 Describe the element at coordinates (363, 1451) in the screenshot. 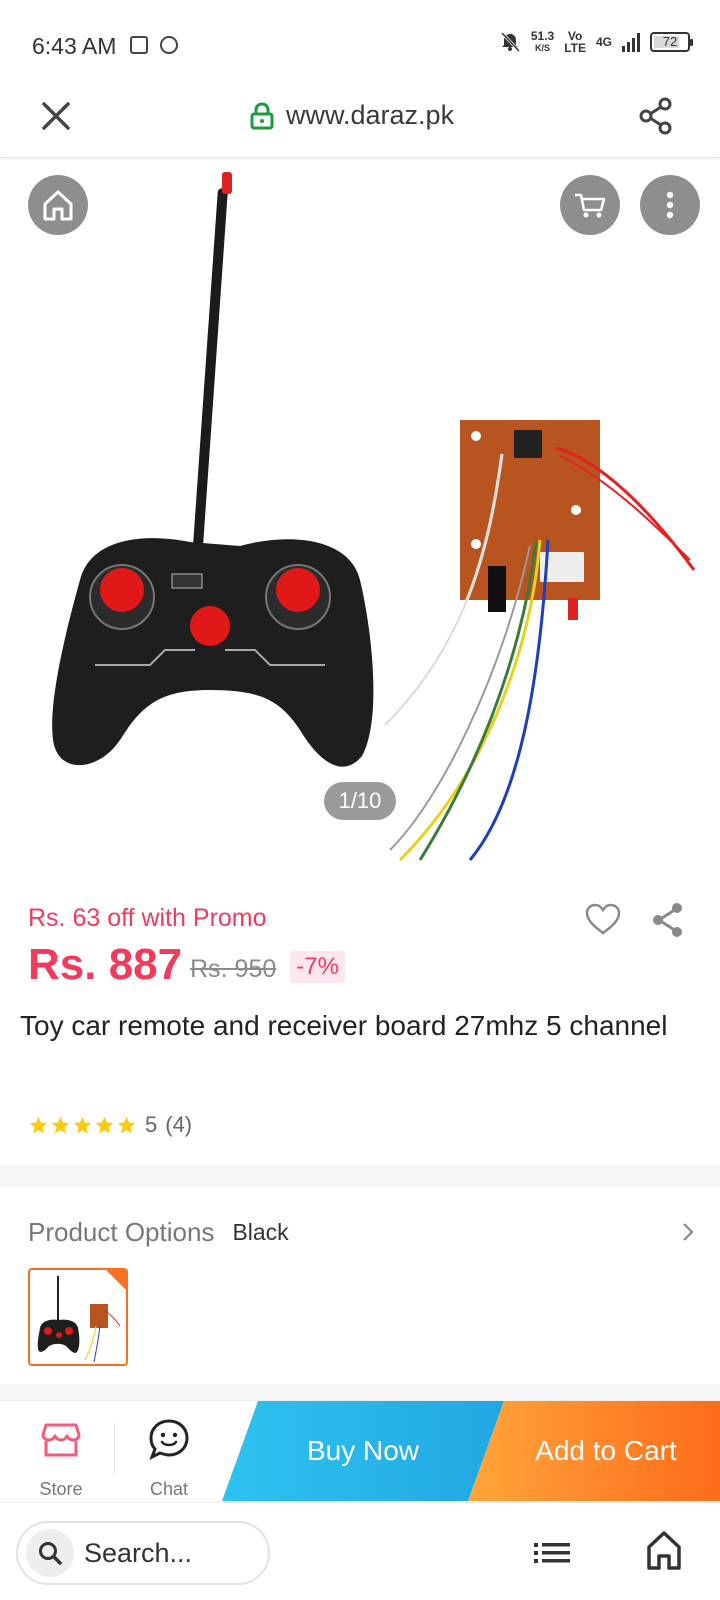

I see `buy-now-button: Buy Now` at that location.